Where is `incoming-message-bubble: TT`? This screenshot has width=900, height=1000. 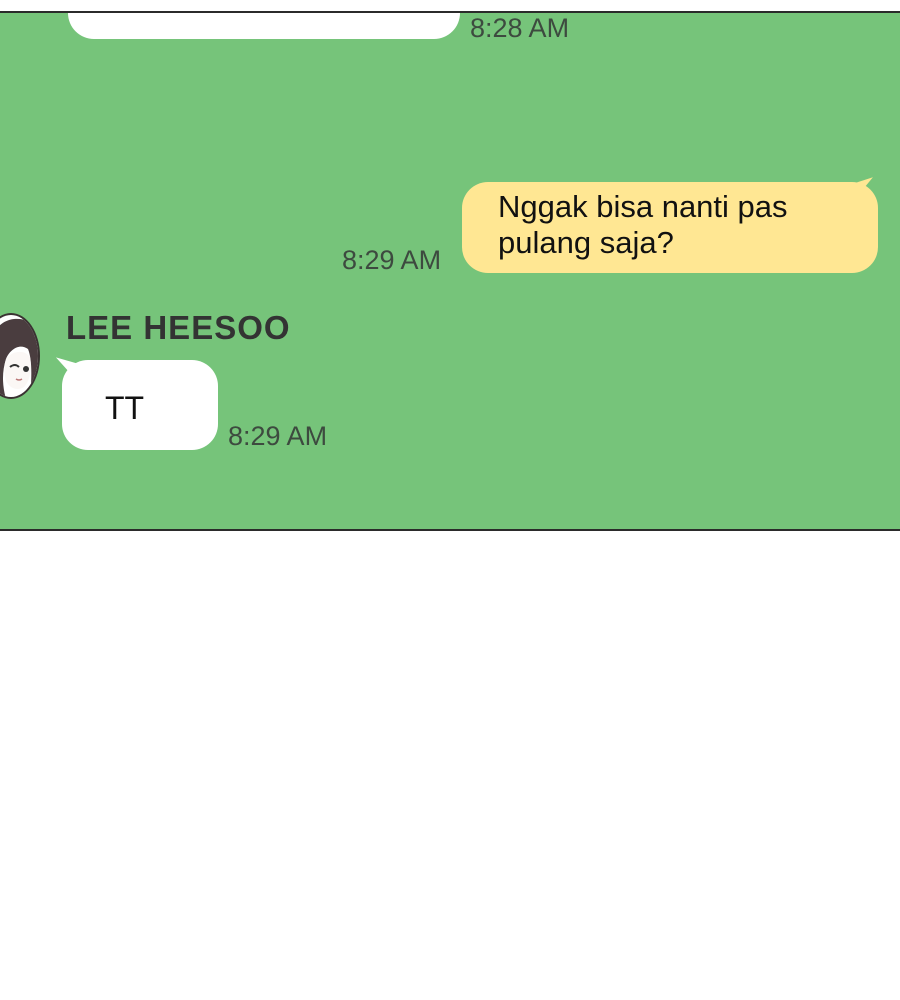 incoming-message-bubble: TT is located at coordinates (140, 405).